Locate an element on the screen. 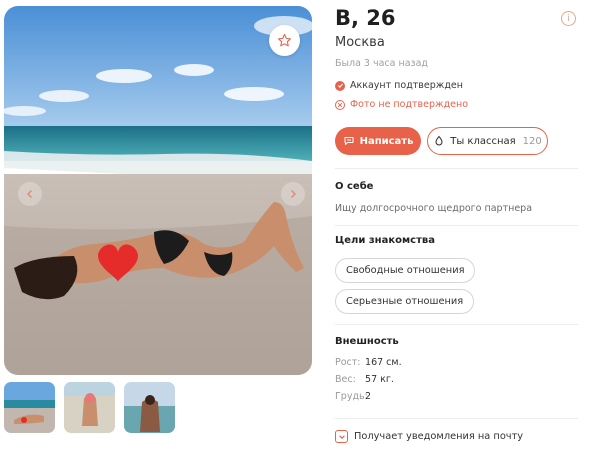 This screenshot has width=600, height=467. favorite-button is located at coordinates (284, 40).